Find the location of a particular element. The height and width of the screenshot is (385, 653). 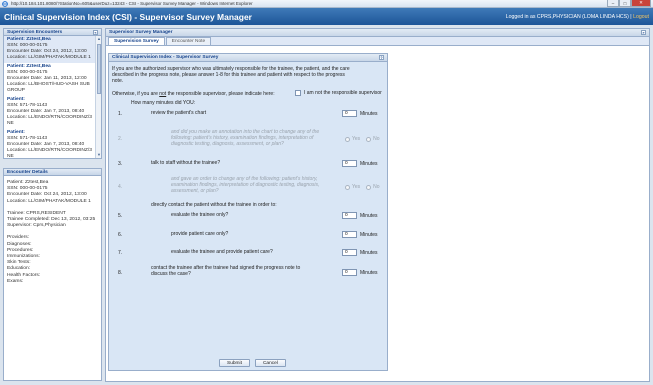

encounter-scrollbar: ▲ ▼ is located at coordinates (98, 97).